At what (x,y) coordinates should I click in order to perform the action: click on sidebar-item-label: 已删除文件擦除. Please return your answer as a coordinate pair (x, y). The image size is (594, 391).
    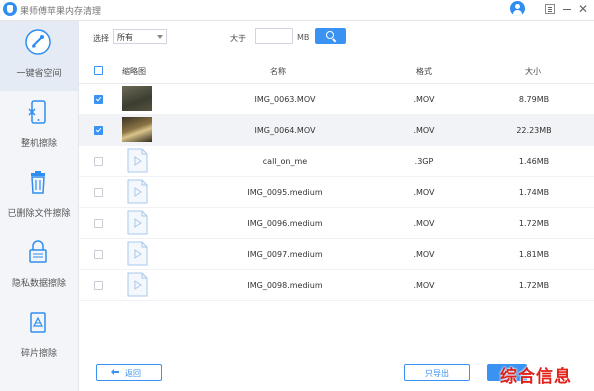
    Looking at the image, I should click on (39, 214).